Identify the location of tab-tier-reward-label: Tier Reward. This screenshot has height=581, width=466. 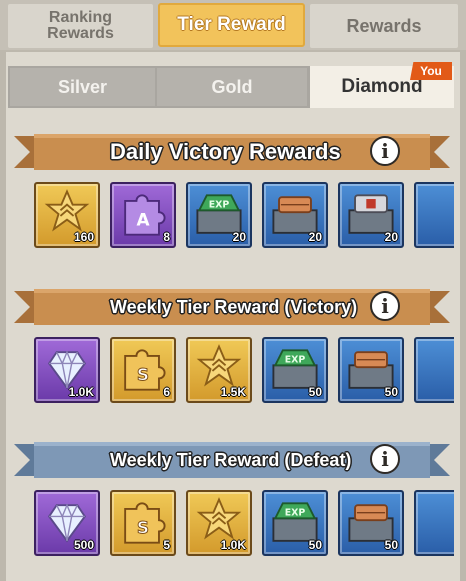
(231, 24).